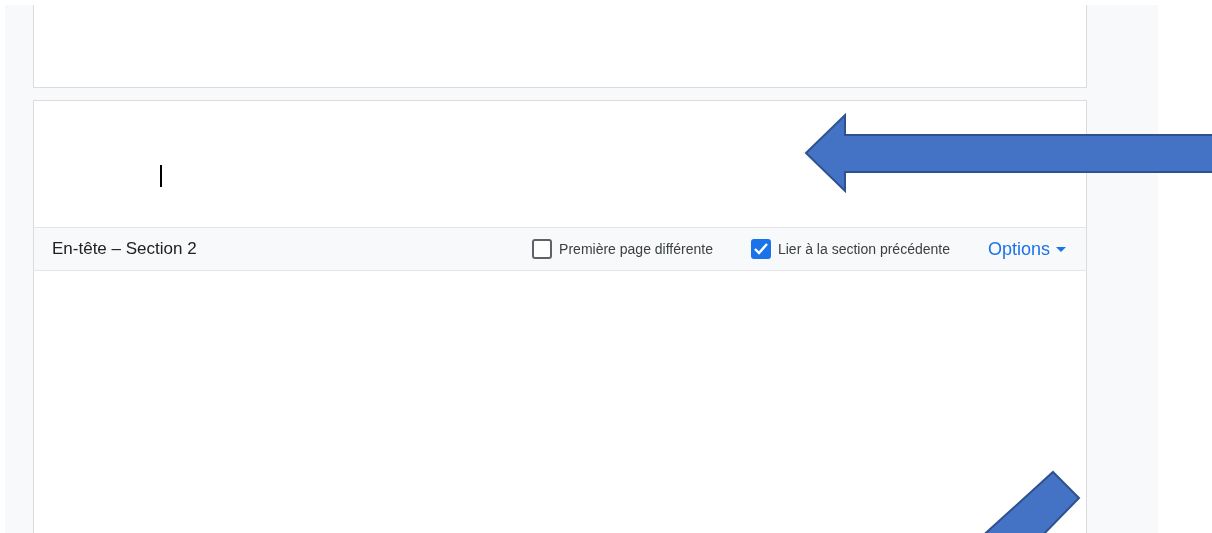  What do you see at coordinates (125, 249) in the screenshot?
I see `header-section-title: En-tête – Section 2` at bounding box center [125, 249].